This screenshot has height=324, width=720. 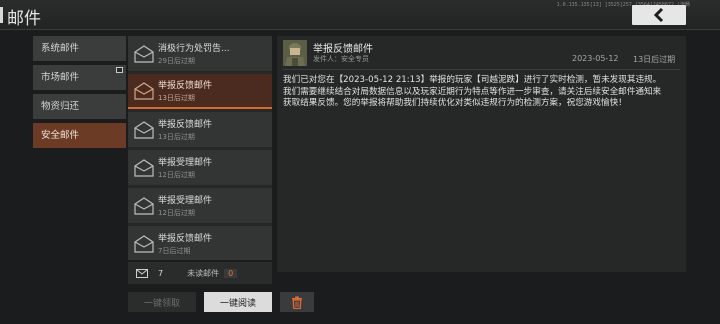 I want to click on page-title: 邮件, so click(x=24, y=19).